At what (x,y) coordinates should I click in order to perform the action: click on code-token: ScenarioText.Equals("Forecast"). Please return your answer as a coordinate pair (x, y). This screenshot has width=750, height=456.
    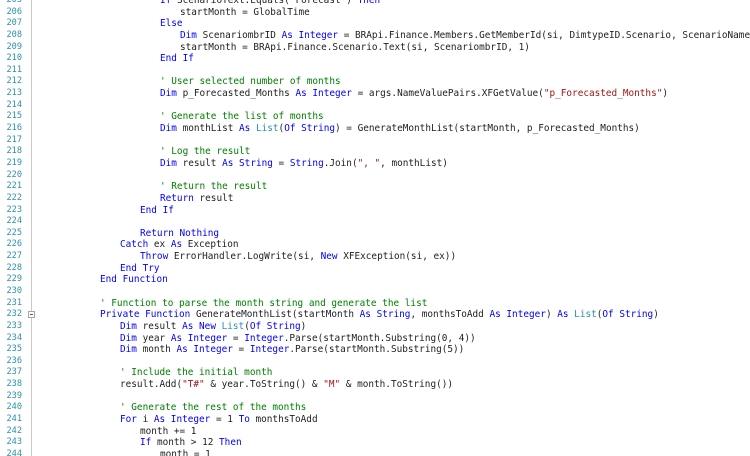
    Looking at the image, I should click on (267, 3).